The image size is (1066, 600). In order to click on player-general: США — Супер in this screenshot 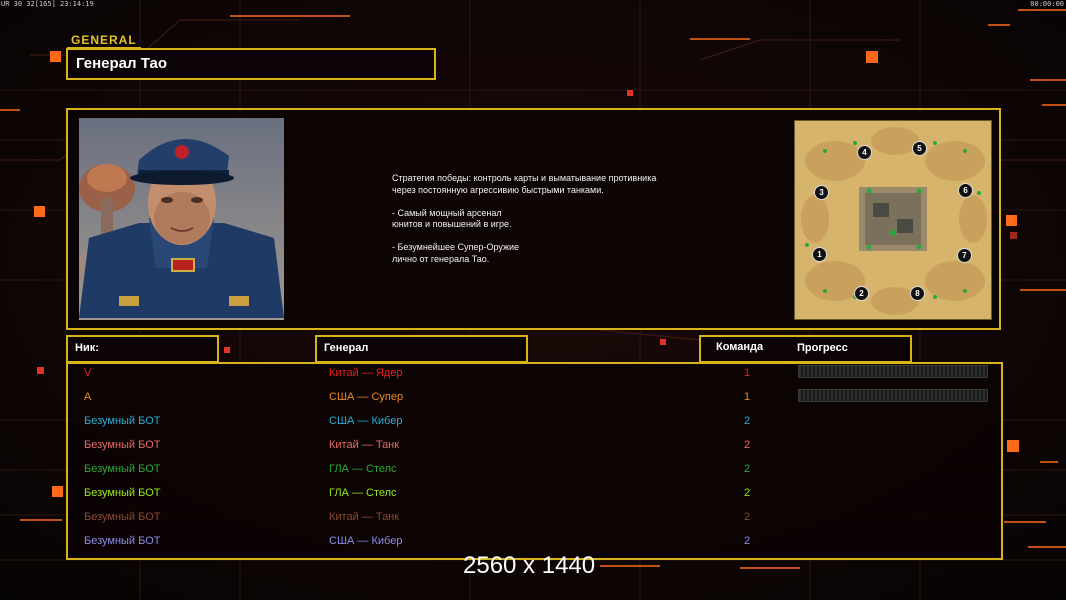, I will do `click(366, 397)`.